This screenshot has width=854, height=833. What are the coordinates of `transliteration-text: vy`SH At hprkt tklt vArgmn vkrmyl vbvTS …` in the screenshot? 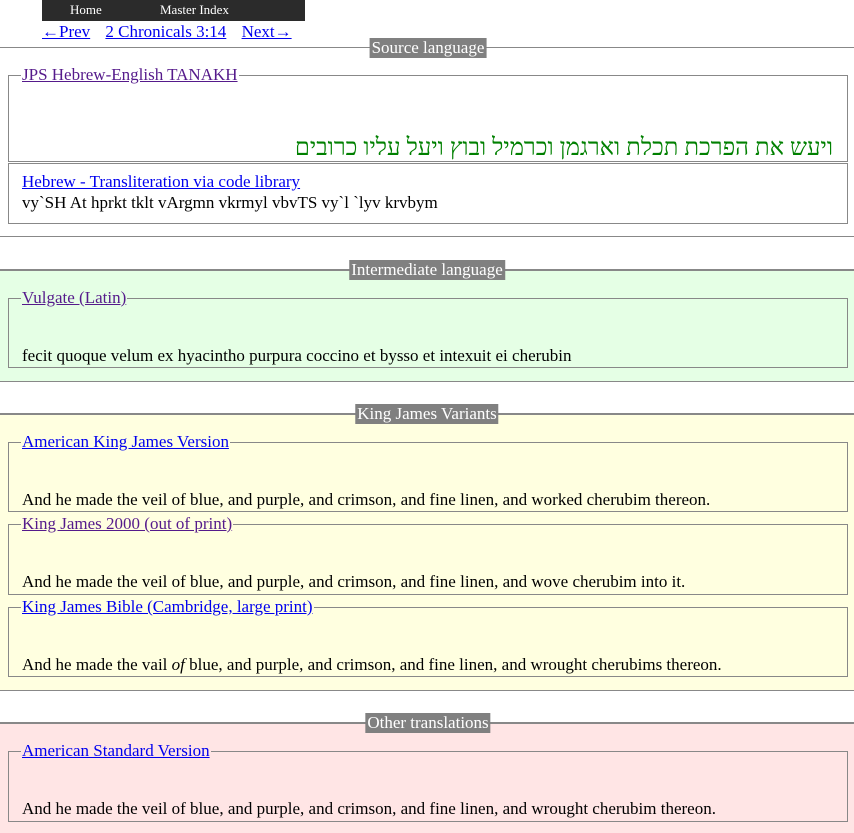 It's located at (230, 202).